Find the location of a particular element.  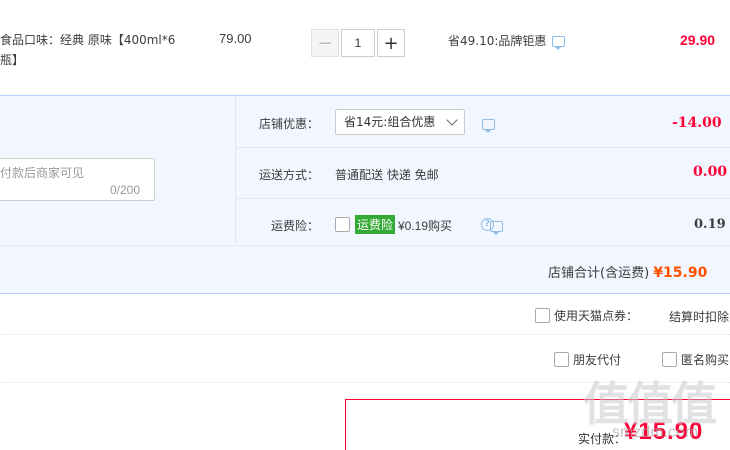

quantity-input: 1 is located at coordinates (358, 43).